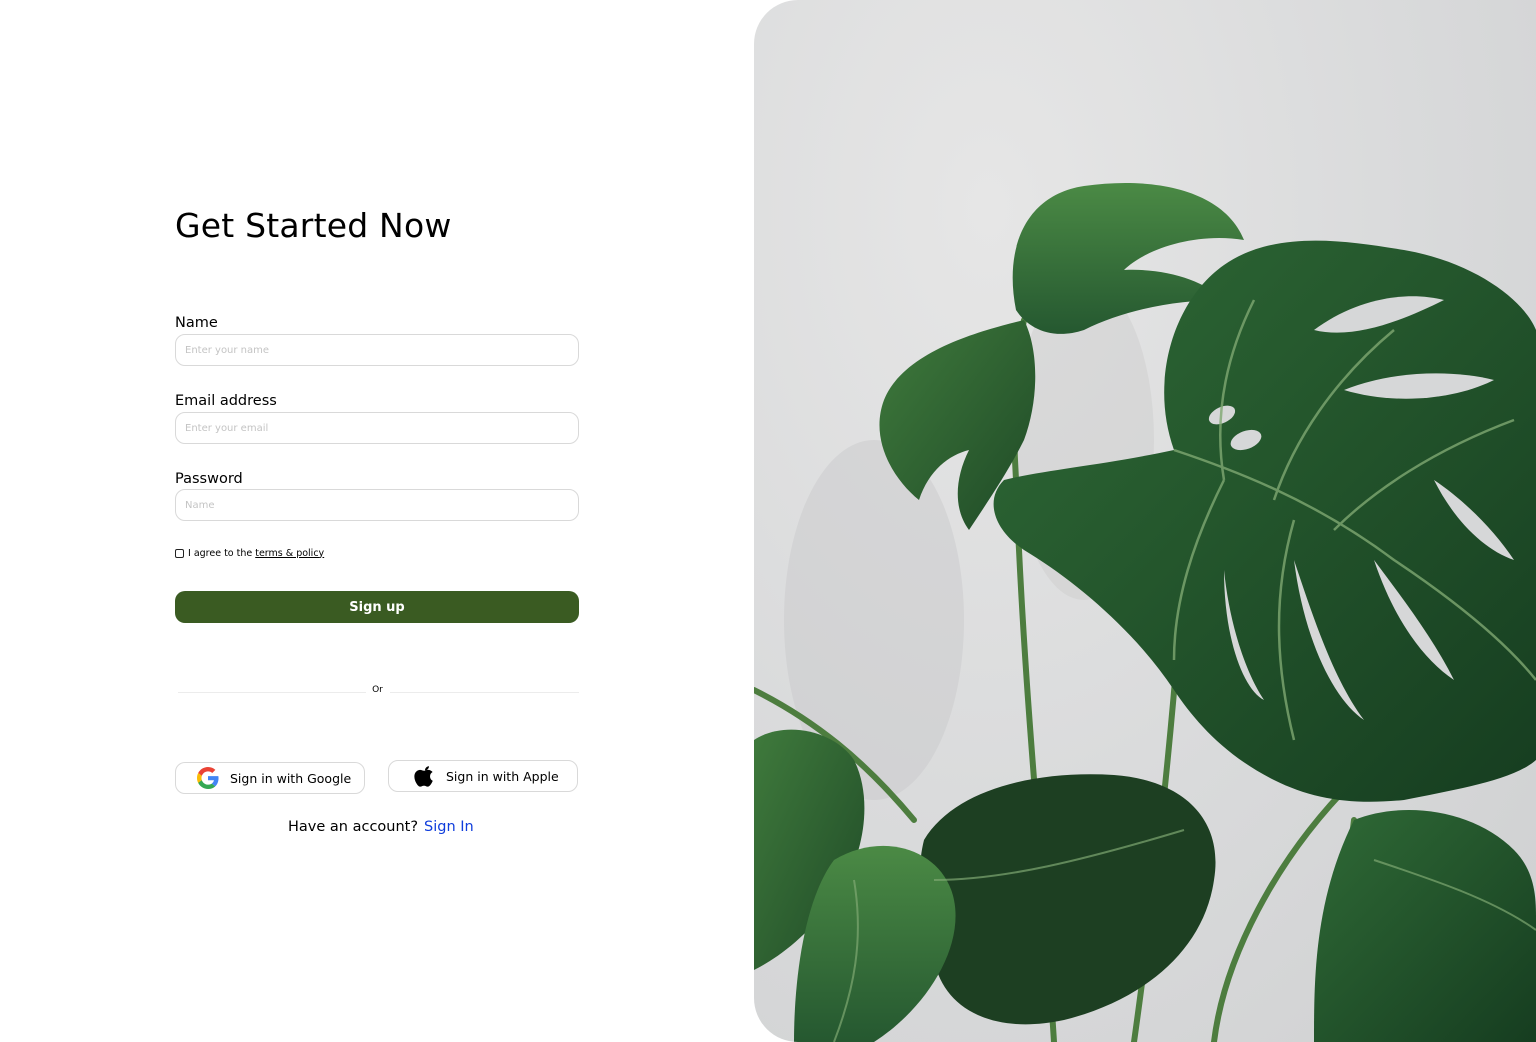 This screenshot has height=1042, width=1536. What do you see at coordinates (196, 323) in the screenshot?
I see `name-label: Name` at bounding box center [196, 323].